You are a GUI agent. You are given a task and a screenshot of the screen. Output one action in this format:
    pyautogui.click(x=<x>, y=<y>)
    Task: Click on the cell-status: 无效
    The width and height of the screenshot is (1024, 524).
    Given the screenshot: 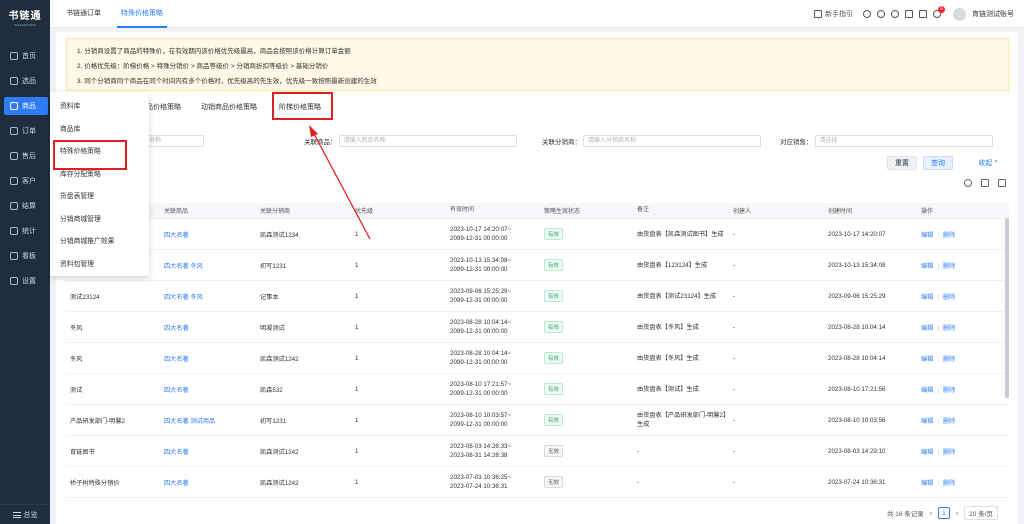 What is the action you would take?
    pyautogui.click(x=588, y=451)
    